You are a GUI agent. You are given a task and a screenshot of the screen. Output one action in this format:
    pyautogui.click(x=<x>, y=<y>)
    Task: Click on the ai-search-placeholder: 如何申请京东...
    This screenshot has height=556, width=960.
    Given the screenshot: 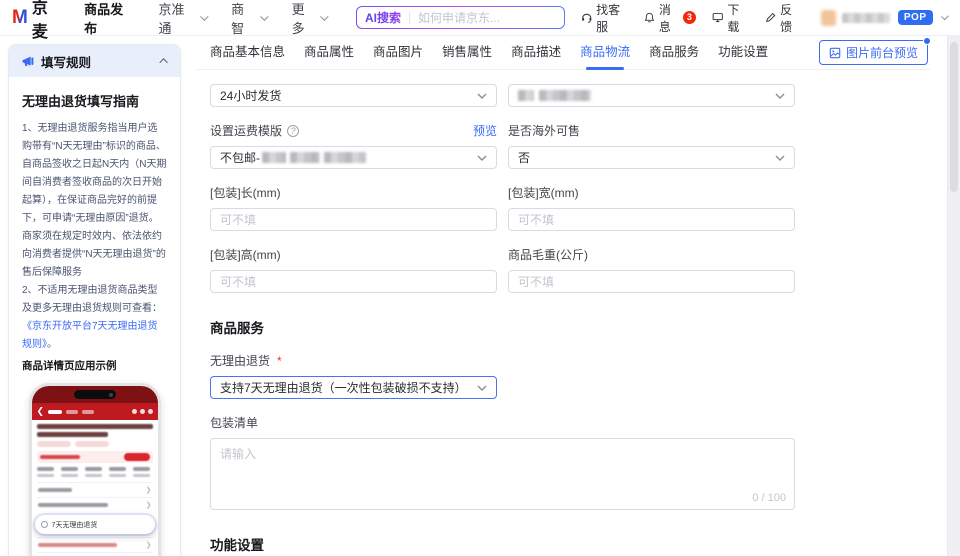 What is the action you would take?
    pyautogui.click(x=459, y=18)
    